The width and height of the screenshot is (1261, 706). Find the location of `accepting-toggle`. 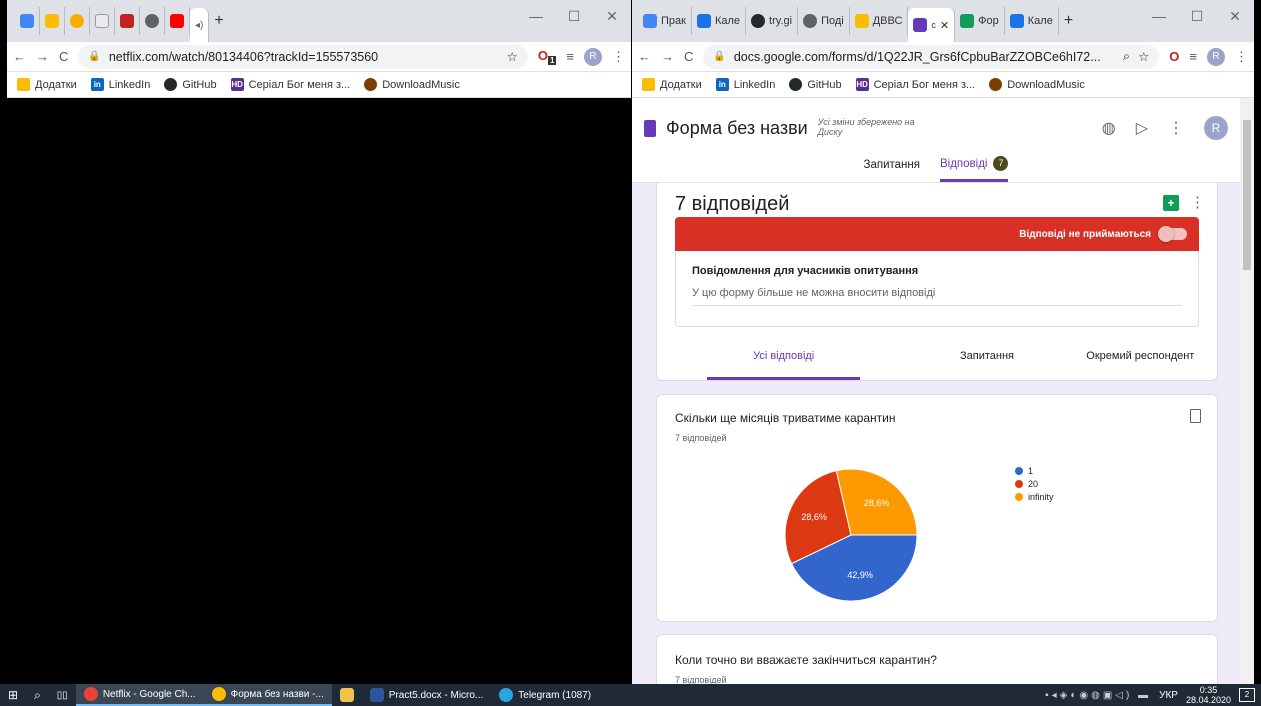

accepting-toggle is located at coordinates (1172, 234).